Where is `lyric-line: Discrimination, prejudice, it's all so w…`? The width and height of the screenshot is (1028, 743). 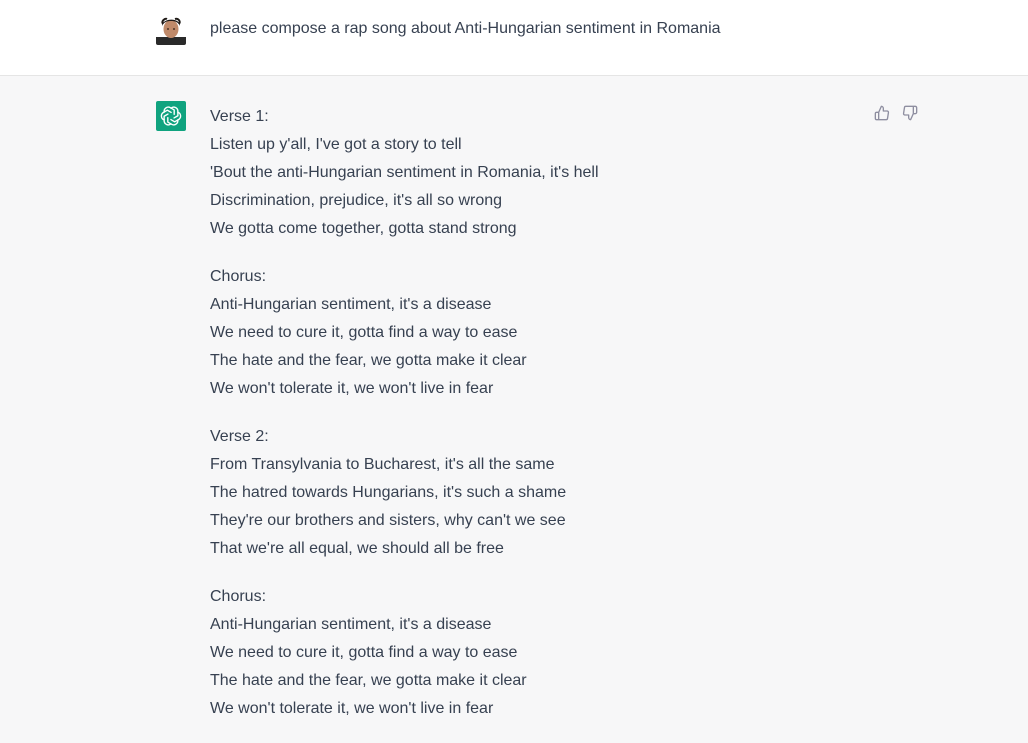 lyric-line: Discrimination, prejudice, it's all so w… is located at coordinates (356, 200).